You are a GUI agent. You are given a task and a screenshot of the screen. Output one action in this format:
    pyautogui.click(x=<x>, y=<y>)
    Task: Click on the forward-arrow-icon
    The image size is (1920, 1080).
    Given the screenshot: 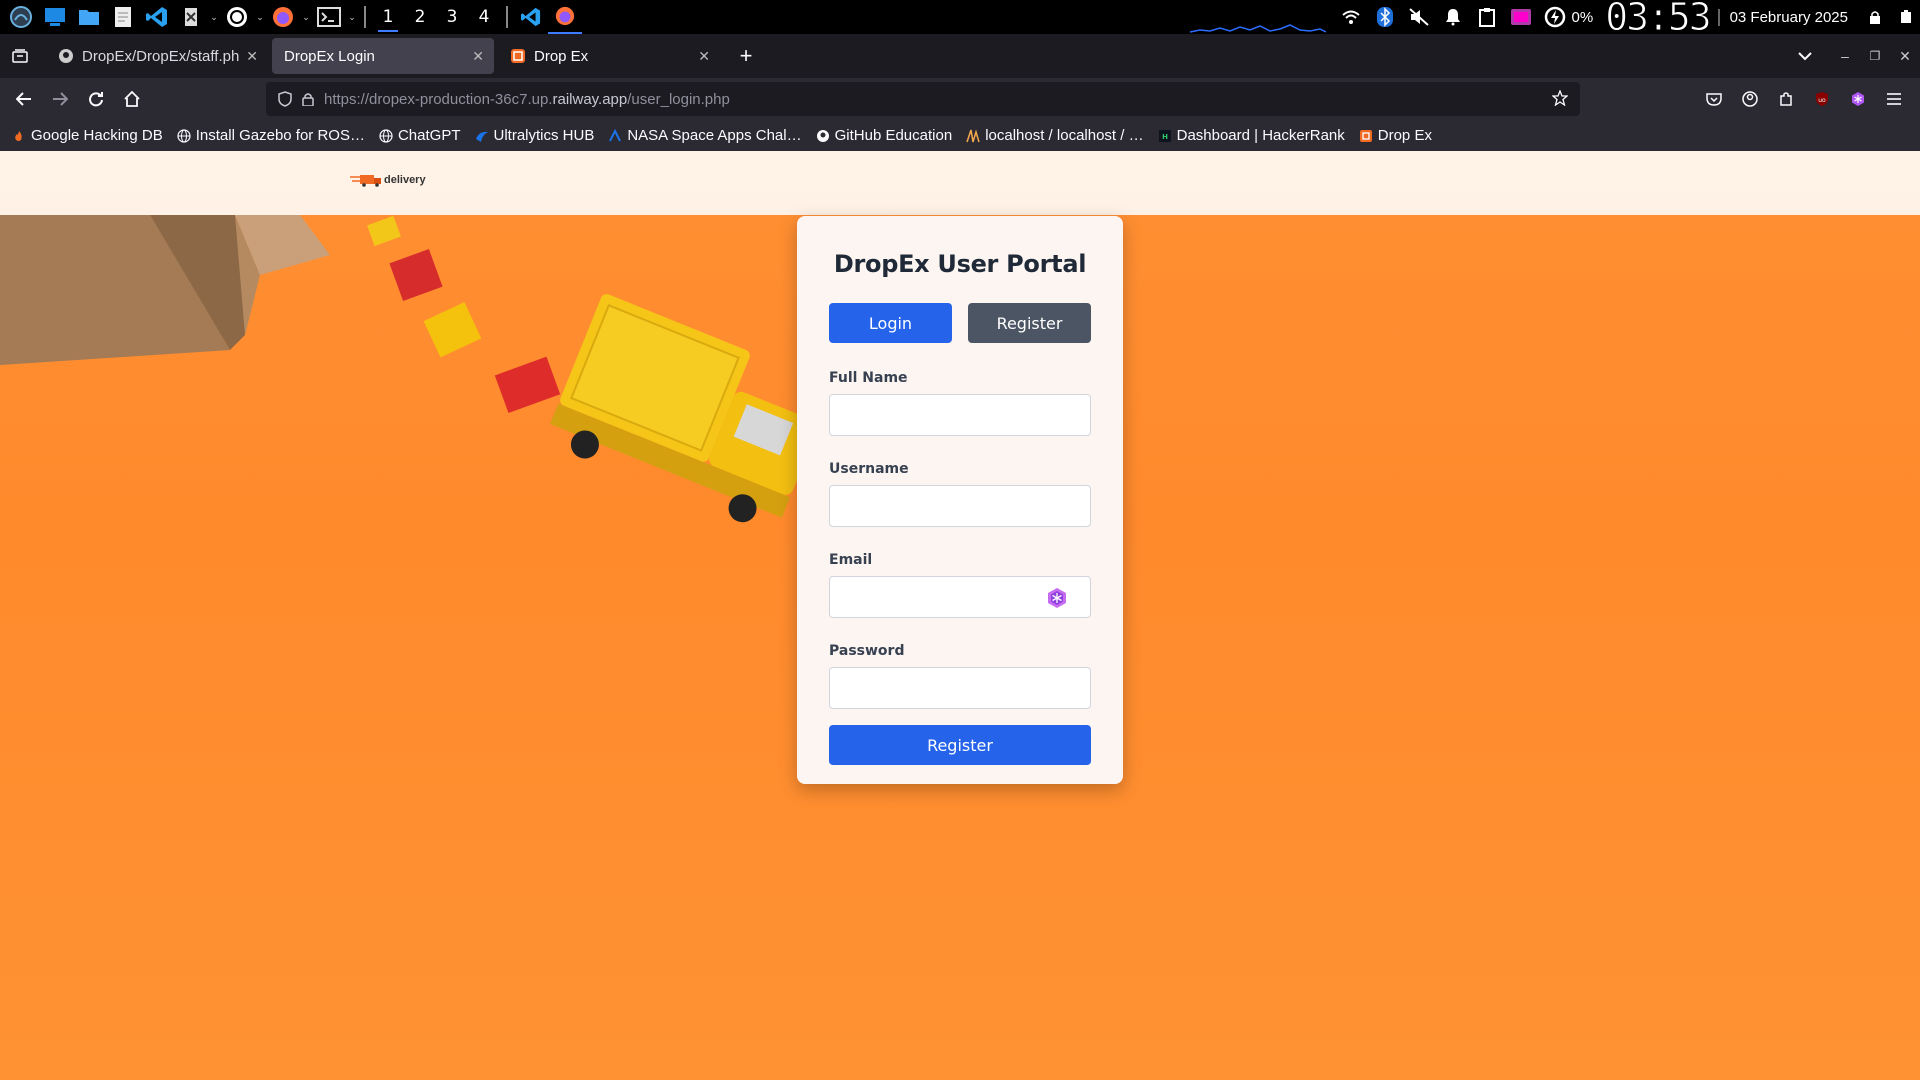 What is the action you would take?
    pyautogui.click(x=60, y=99)
    